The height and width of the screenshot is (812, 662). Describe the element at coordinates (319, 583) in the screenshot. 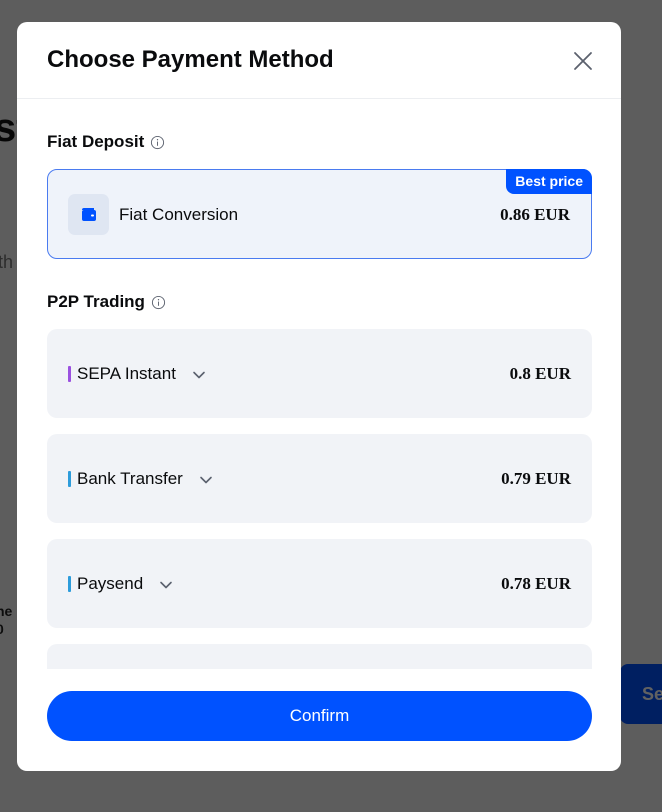

I see `p2p-option: Paysend 0.78 EUR` at that location.